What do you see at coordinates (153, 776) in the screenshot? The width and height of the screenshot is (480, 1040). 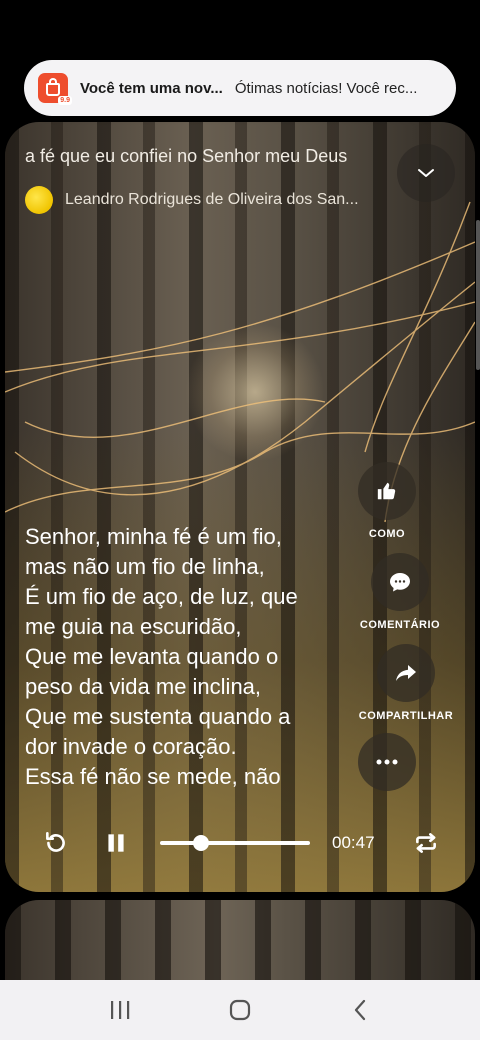 I see `lyrics-line: Essa fé não se mede, não` at bounding box center [153, 776].